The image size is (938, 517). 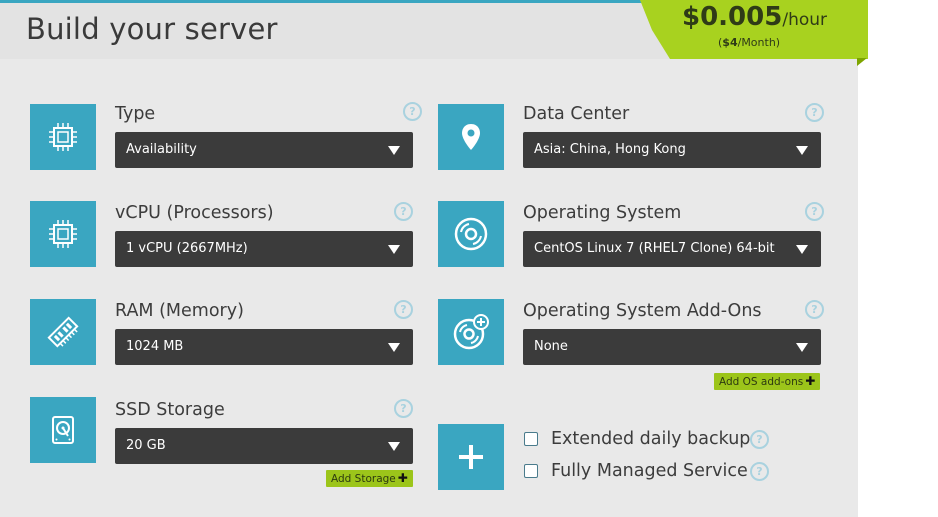 I want to click on os-addons-icon-box, so click(x=471, y=332).